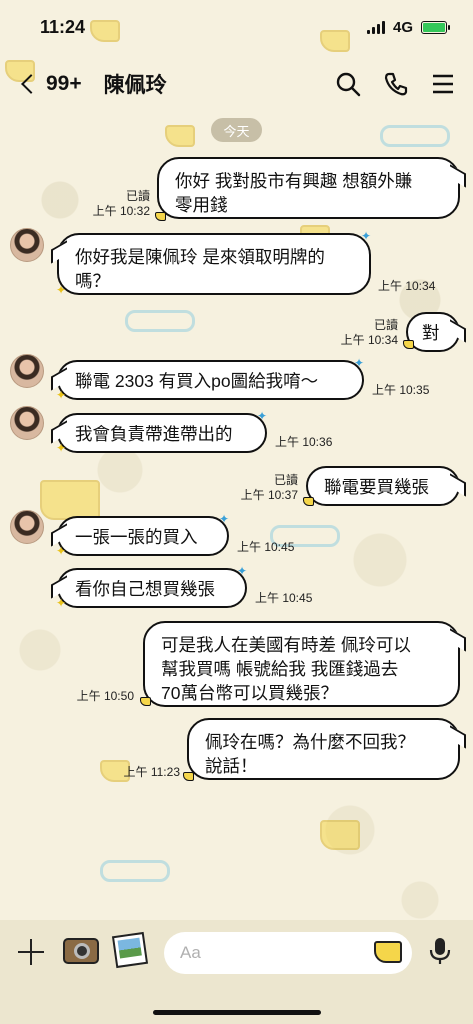  What do you see at coordinates (236, 27) in the screenshot?
I see `status-bar: 11:24 4G` at bounding box center [236, 27].